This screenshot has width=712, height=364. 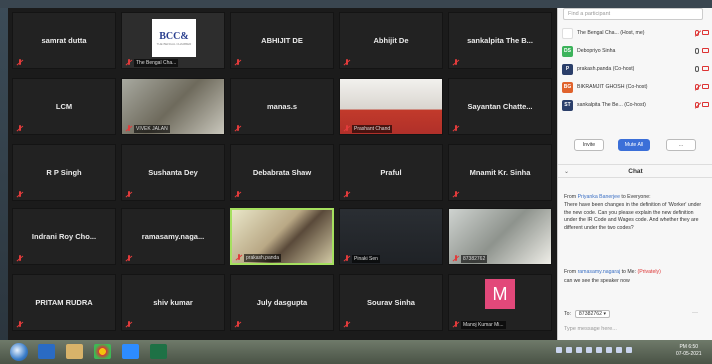 I want to click on chrome-icon, so click(x=102, y=351).